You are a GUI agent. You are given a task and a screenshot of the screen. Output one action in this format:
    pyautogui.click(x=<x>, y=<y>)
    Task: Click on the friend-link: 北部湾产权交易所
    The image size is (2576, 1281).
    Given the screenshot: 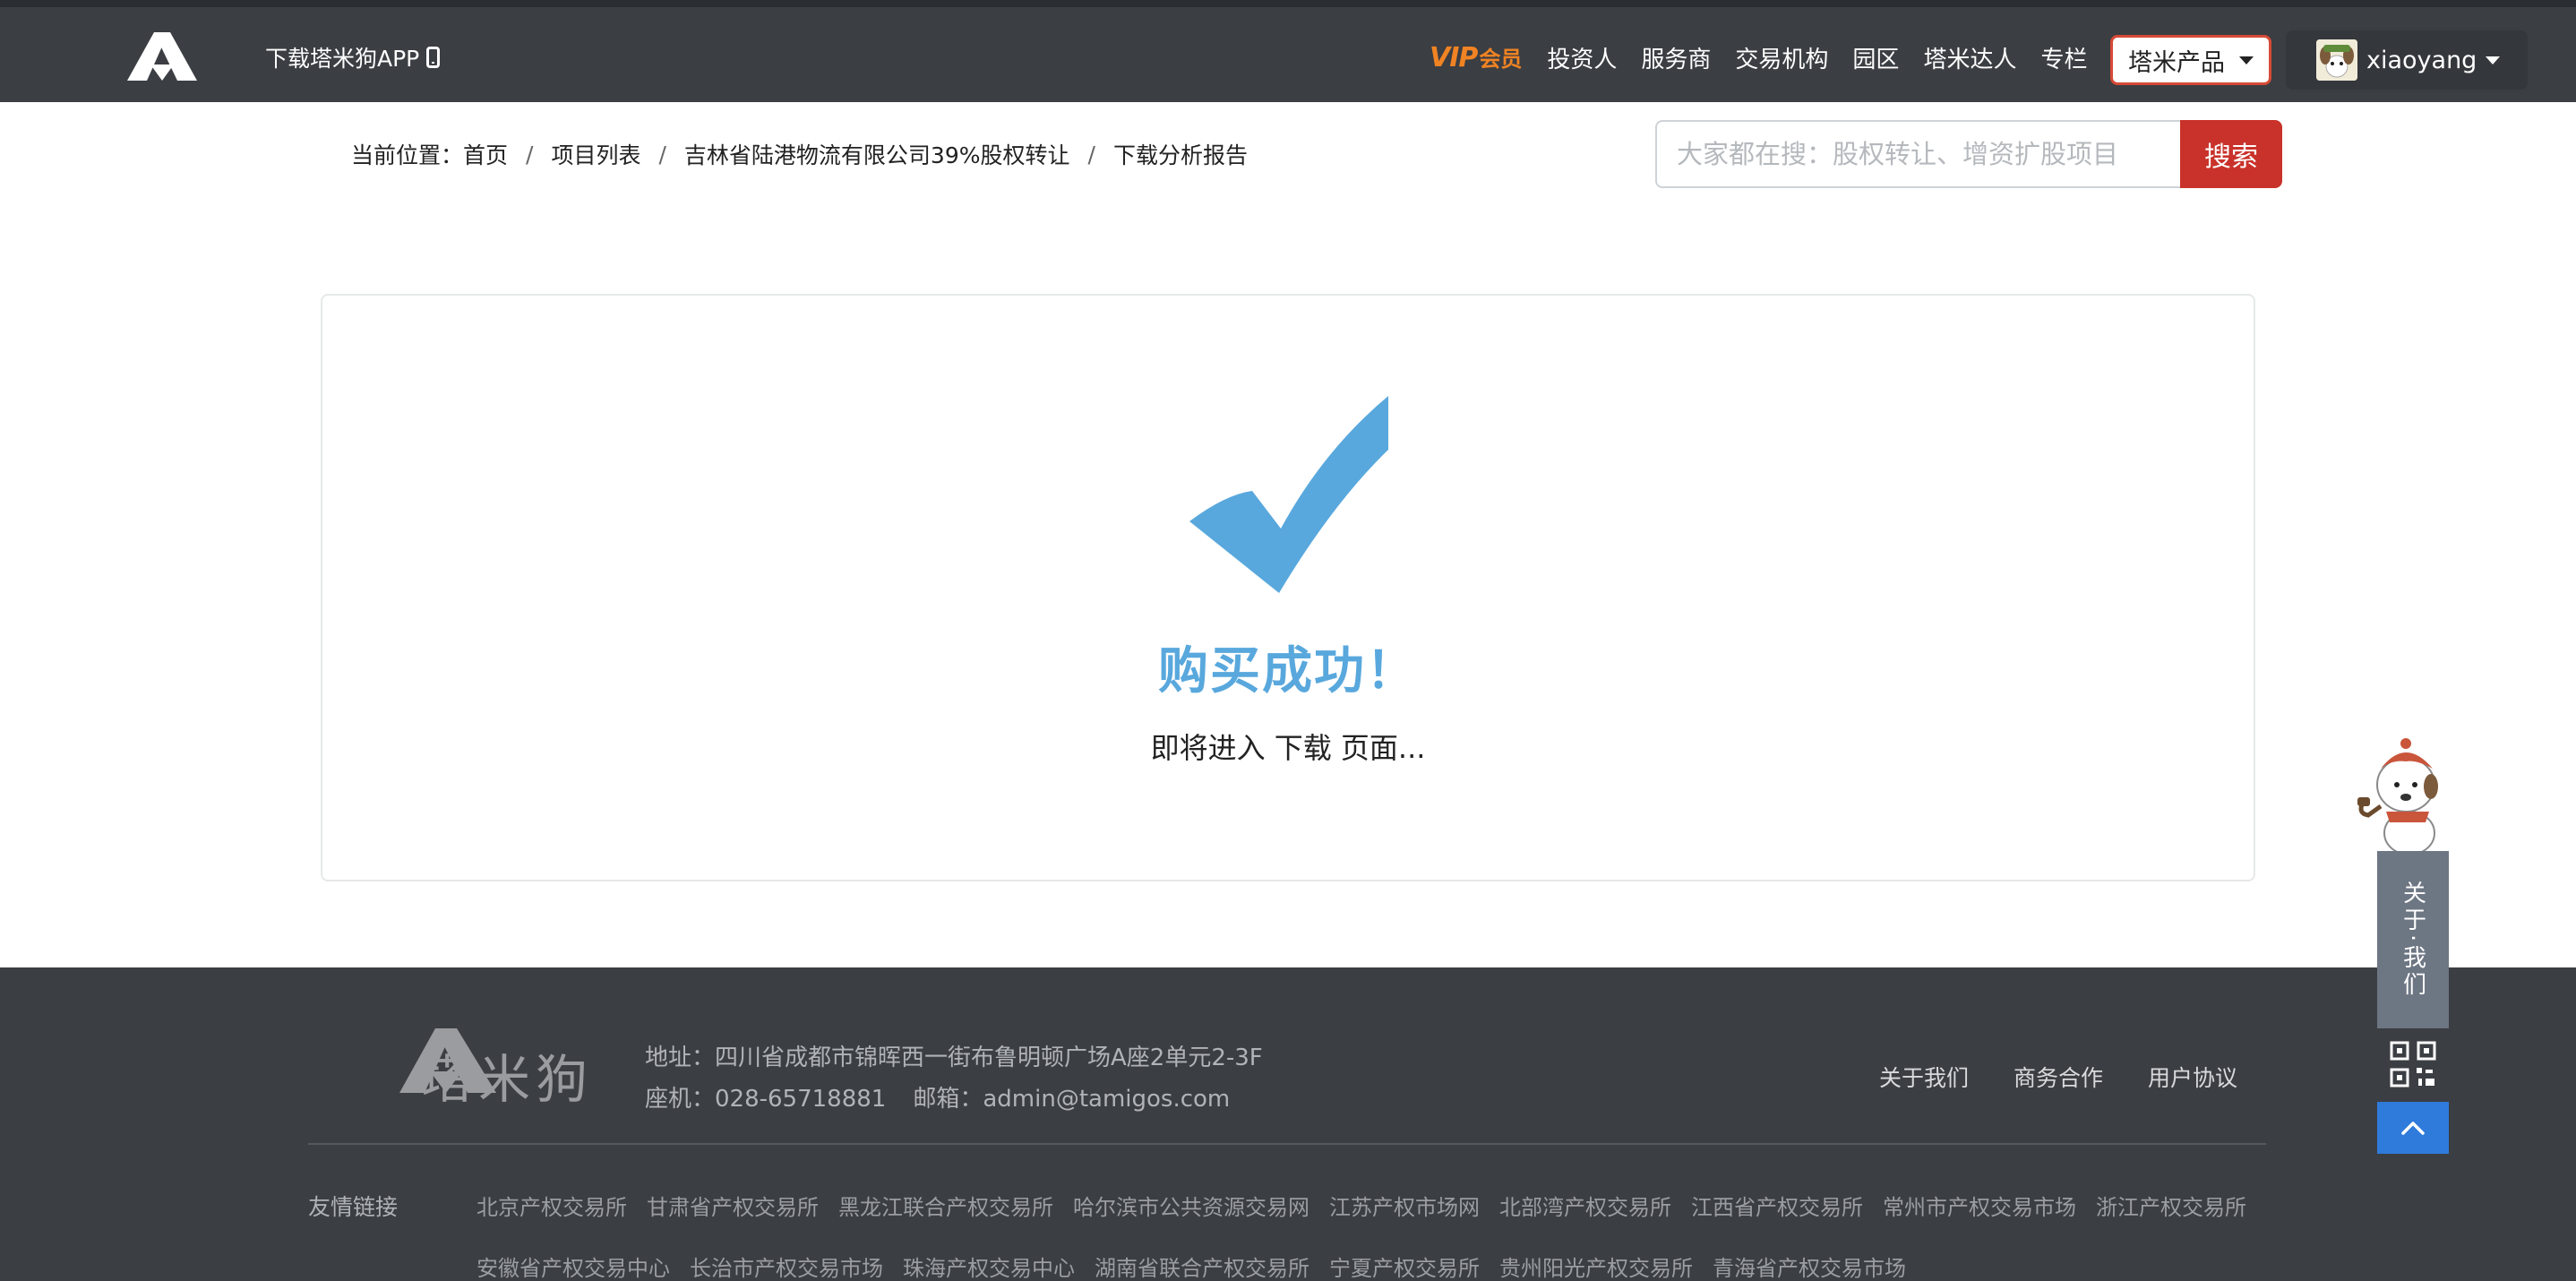 What is the action you would take?
    pyautogui.click(x=1585, y=1205)
    